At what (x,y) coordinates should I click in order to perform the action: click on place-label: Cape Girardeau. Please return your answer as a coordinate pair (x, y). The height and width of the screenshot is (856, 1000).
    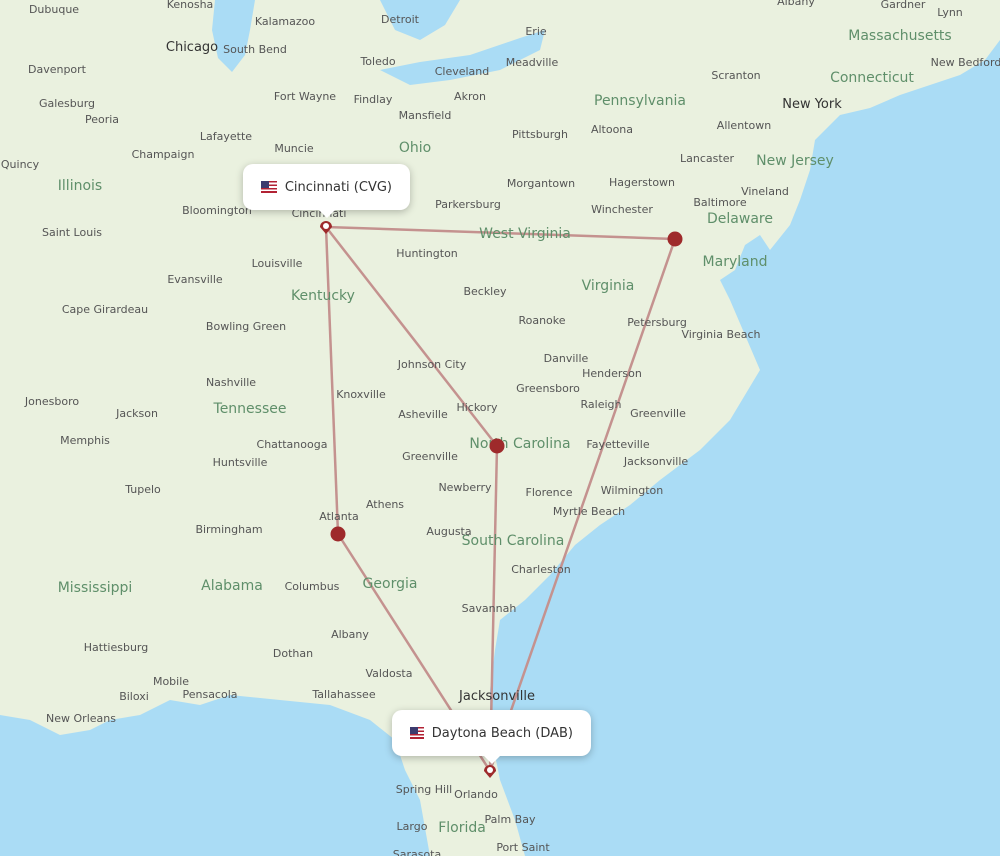
    Looking at the image, I should click on (105, 309).